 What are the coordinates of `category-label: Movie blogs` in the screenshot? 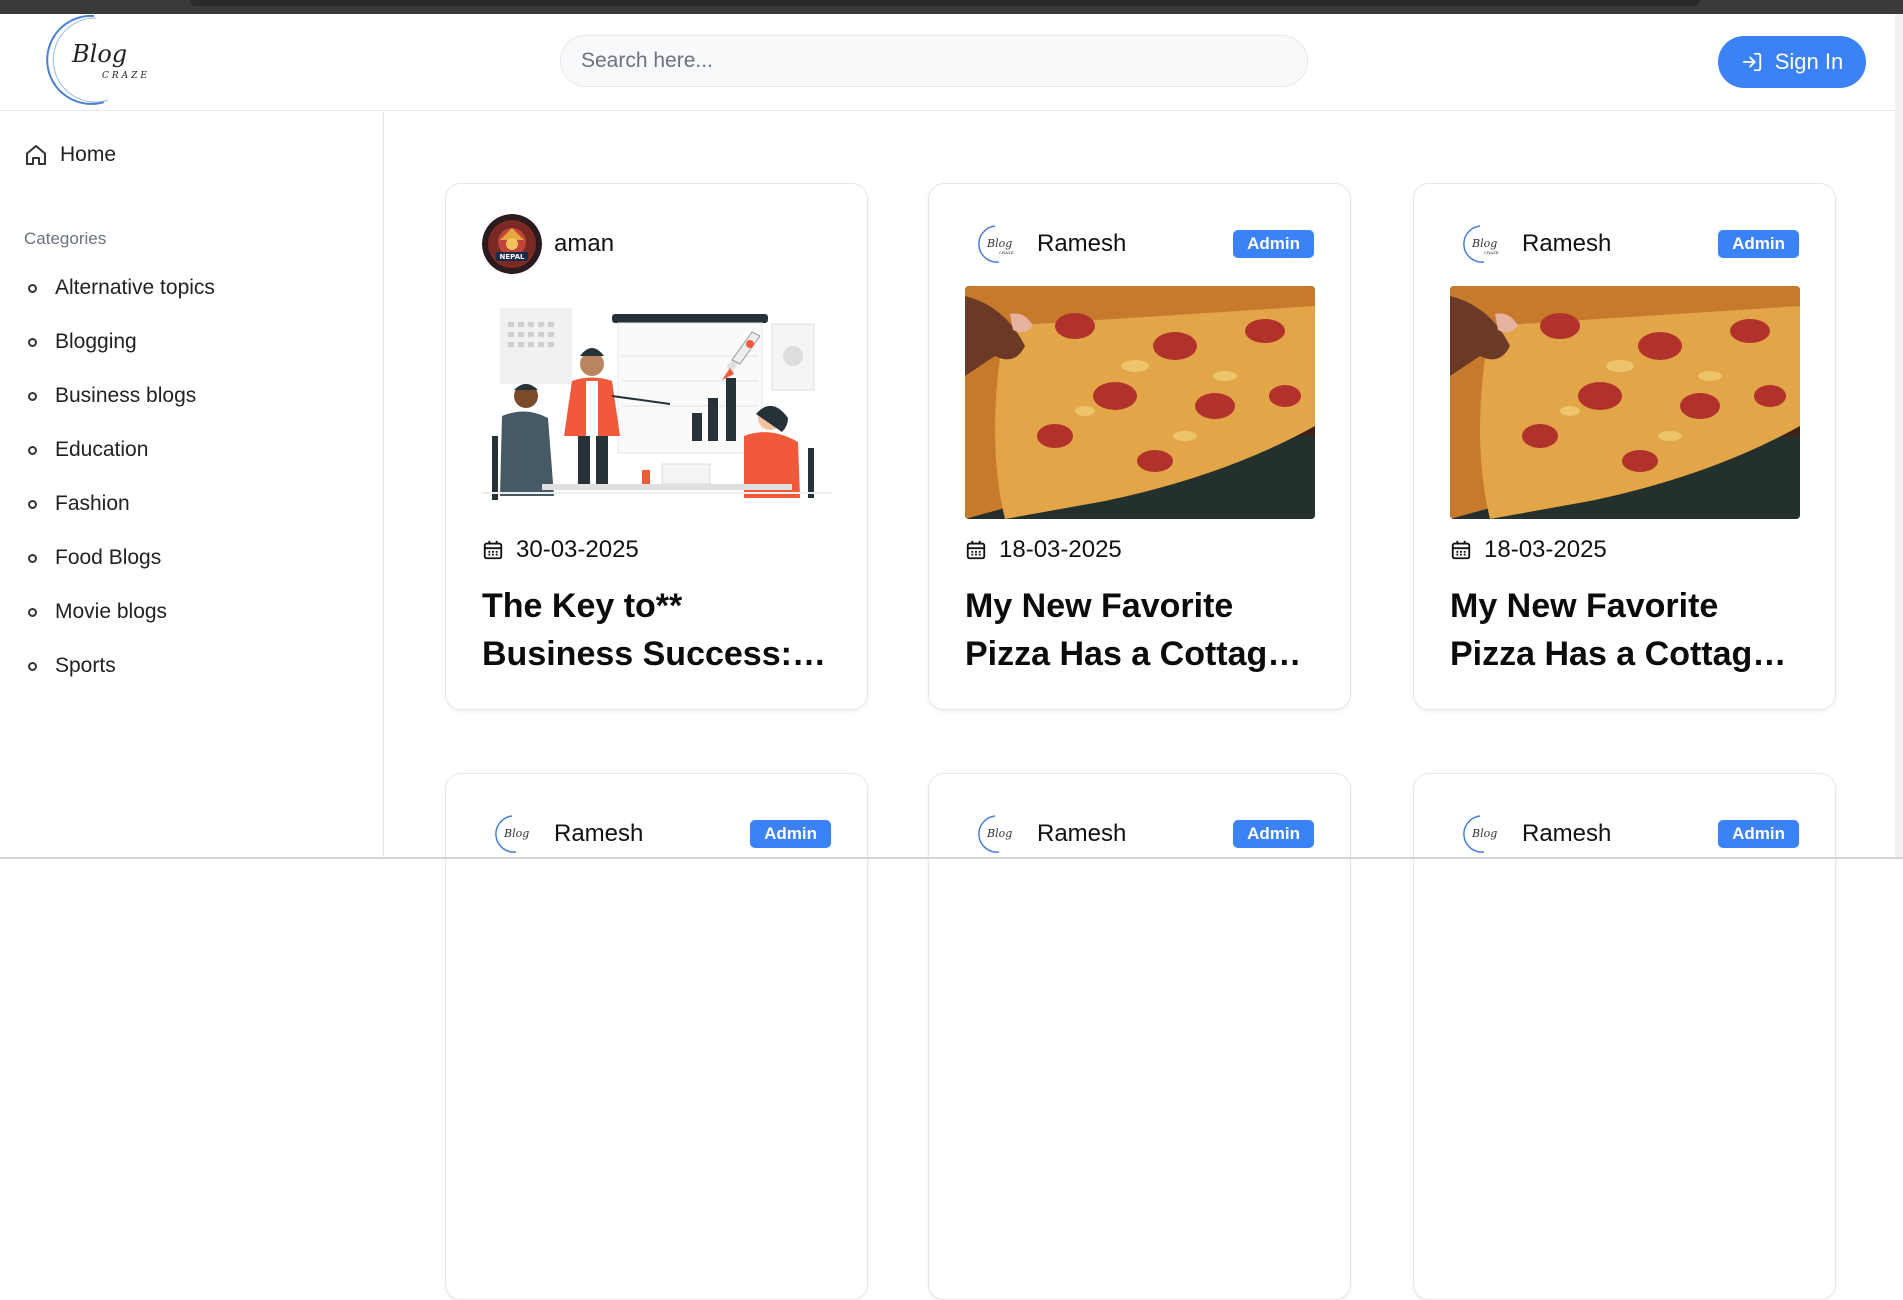 It's located at (111, 611).